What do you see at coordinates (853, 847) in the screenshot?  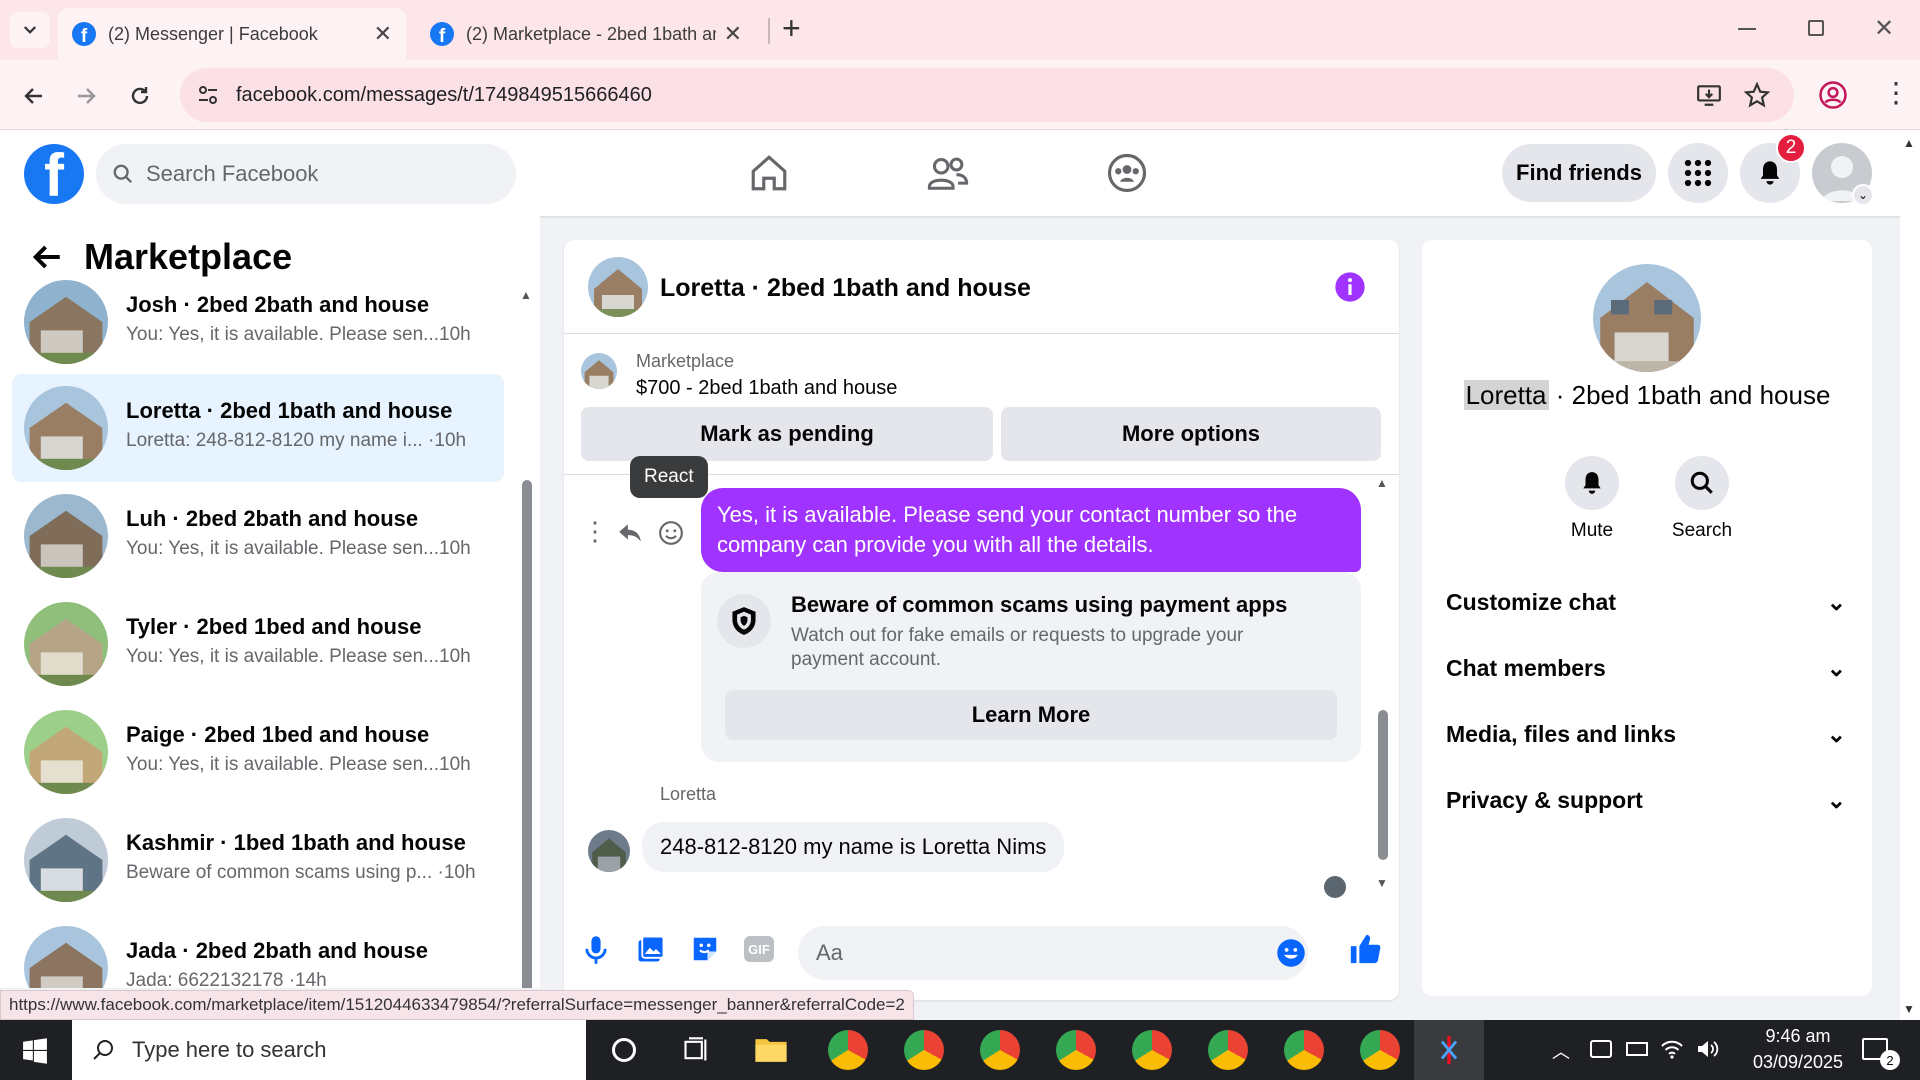 I see `received-message-bubble: 248-812-8120 my name is Loretta Nims` at bounding box center [853, 847].